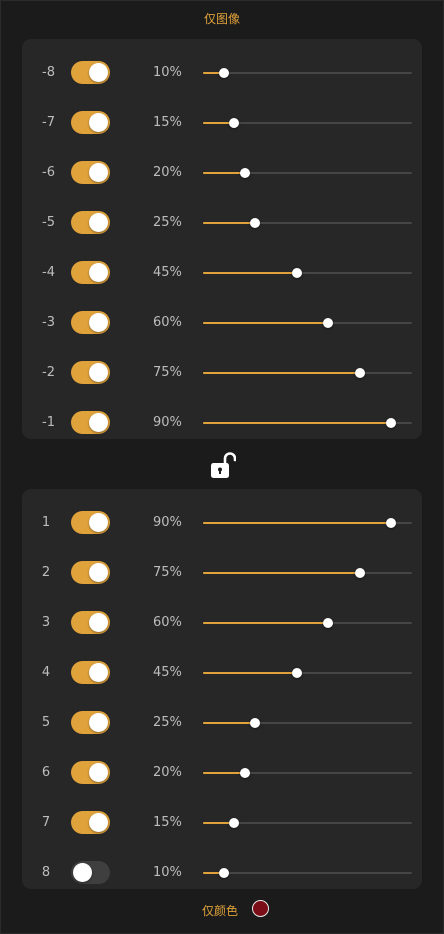 The image size is (444, 934). What do you see at coordinates (167, 772) in the screenshot?
I see `opacity-percent-label: 20%` at bounding box center [167, 772].